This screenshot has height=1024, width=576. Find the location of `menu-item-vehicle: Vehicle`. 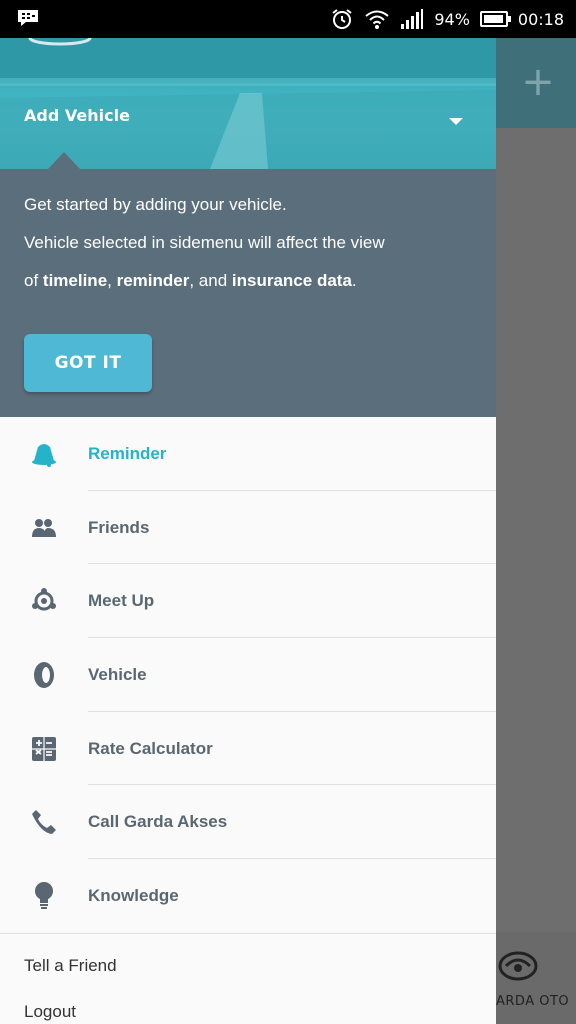

menu-item-vehicle: Vehicle is located at coordinates (248, 675).